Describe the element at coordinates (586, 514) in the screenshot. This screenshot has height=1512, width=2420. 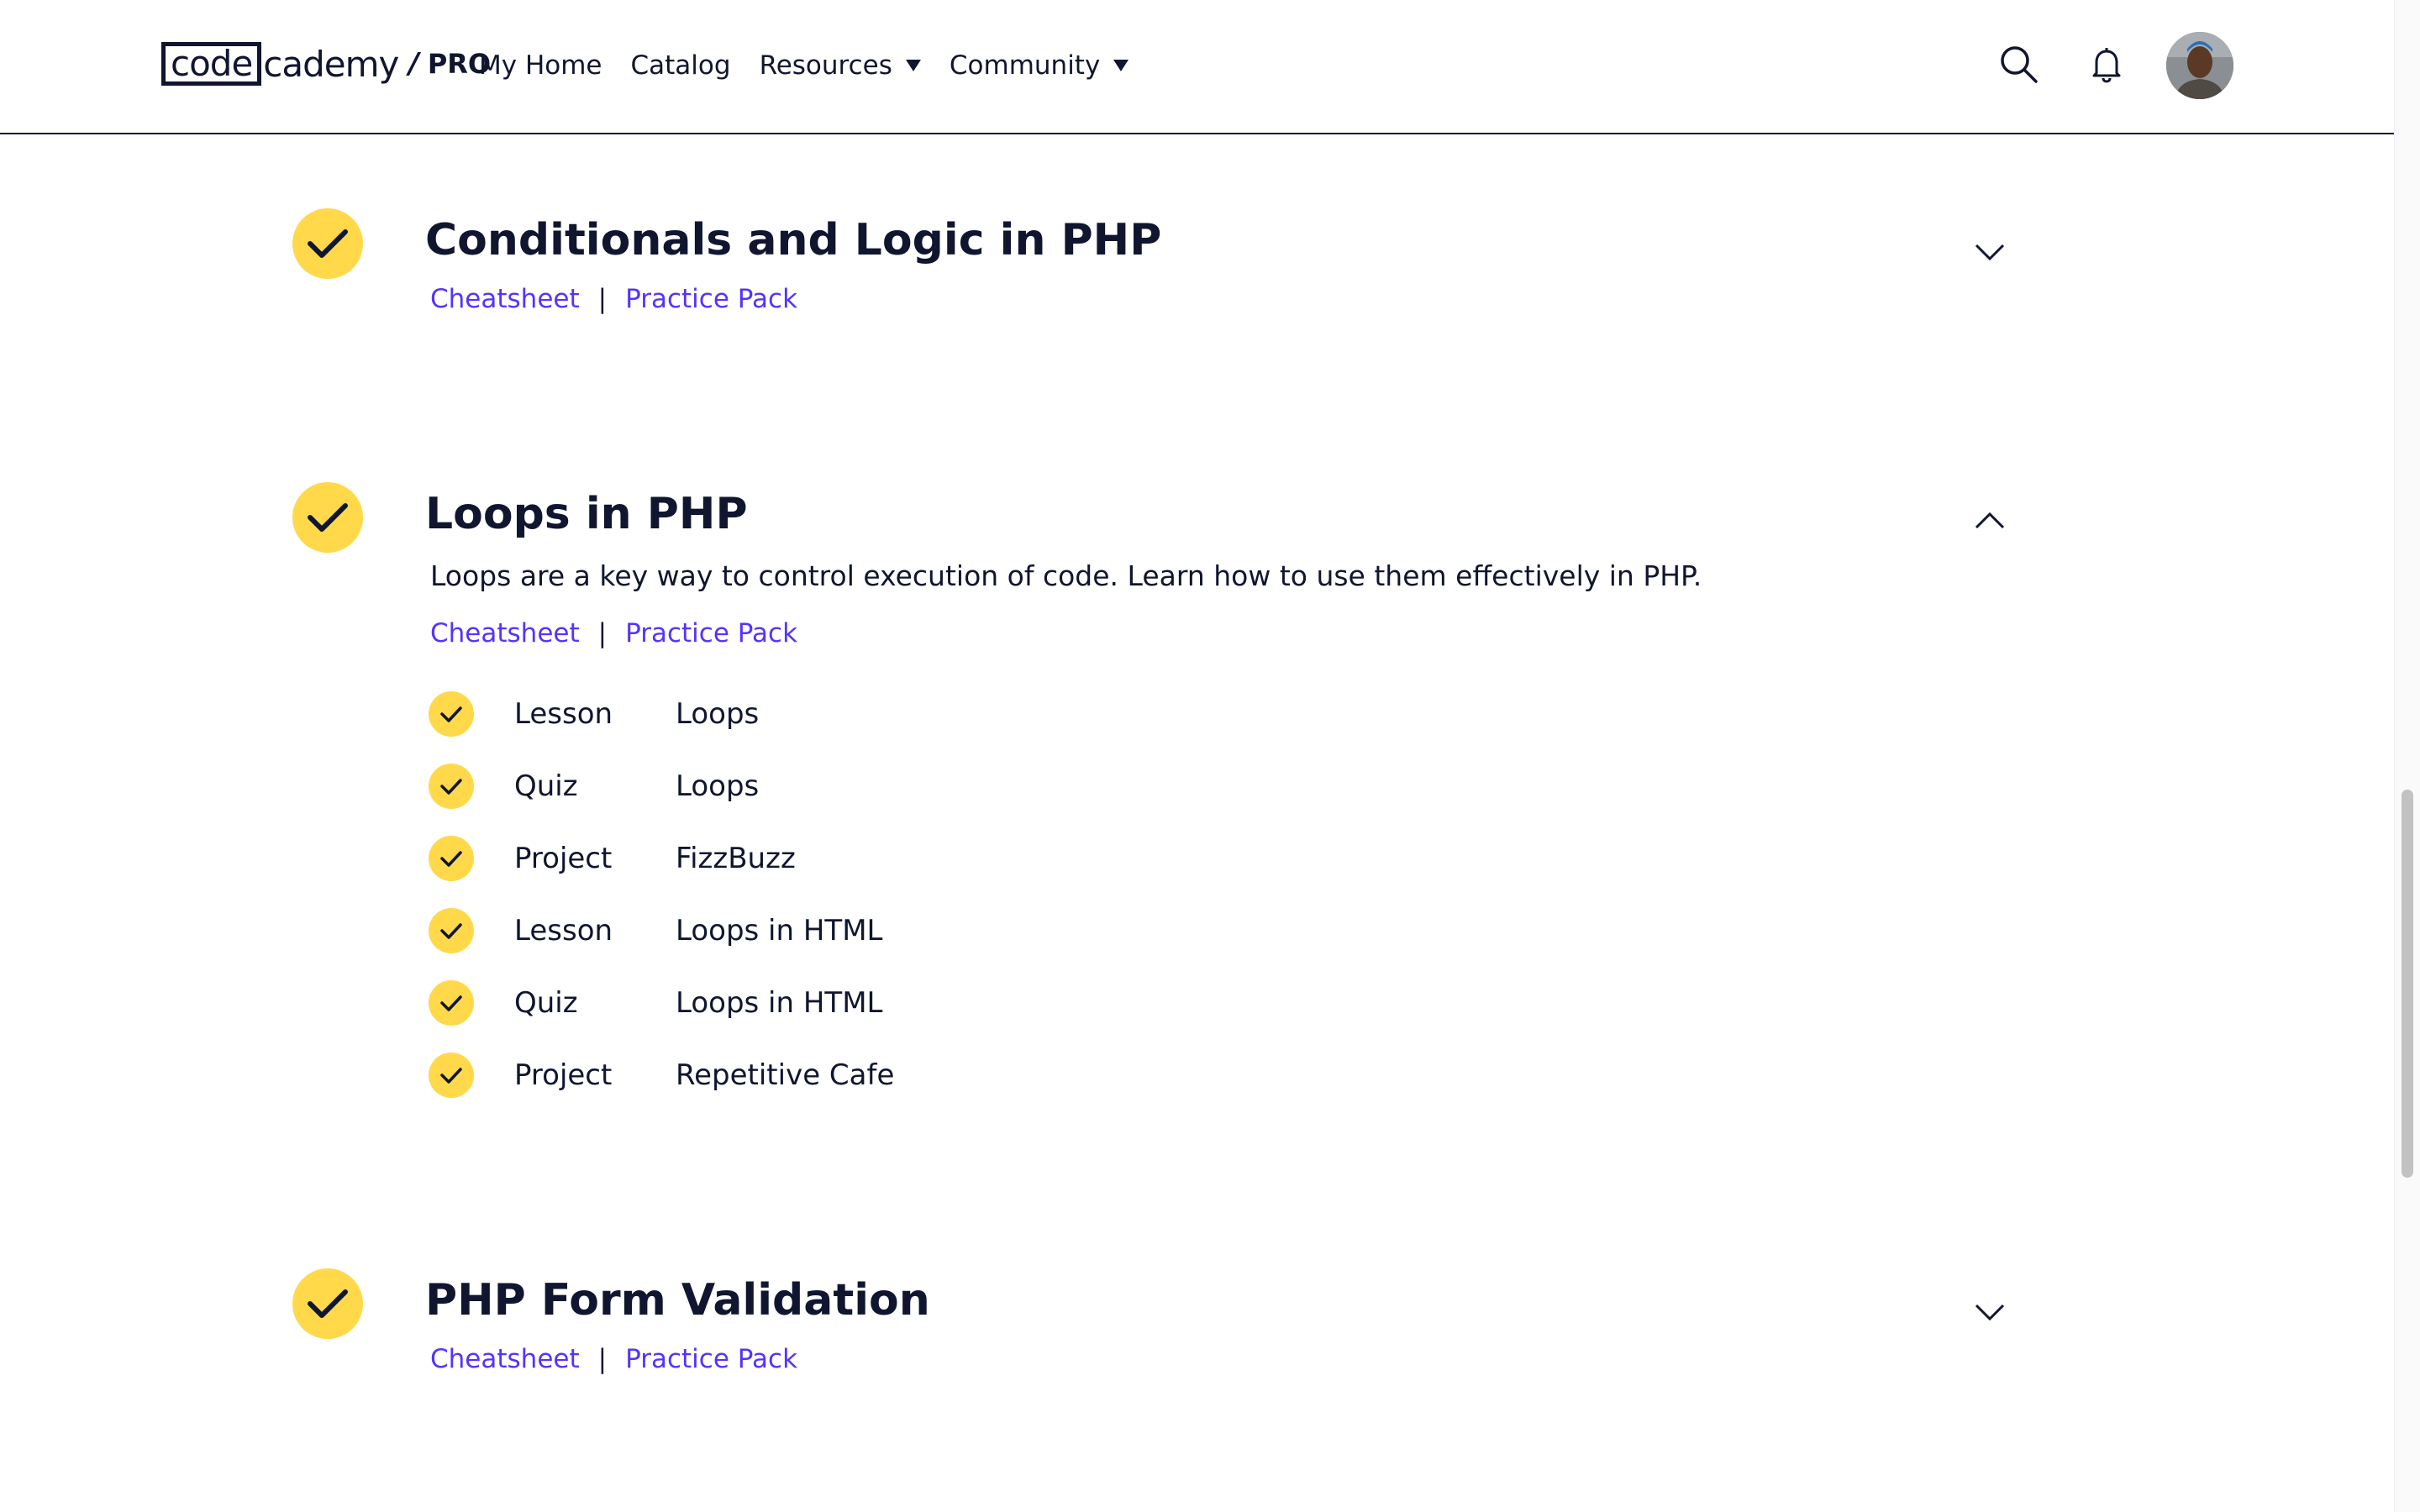
I see `module-title: Loops in PHP` at that location.